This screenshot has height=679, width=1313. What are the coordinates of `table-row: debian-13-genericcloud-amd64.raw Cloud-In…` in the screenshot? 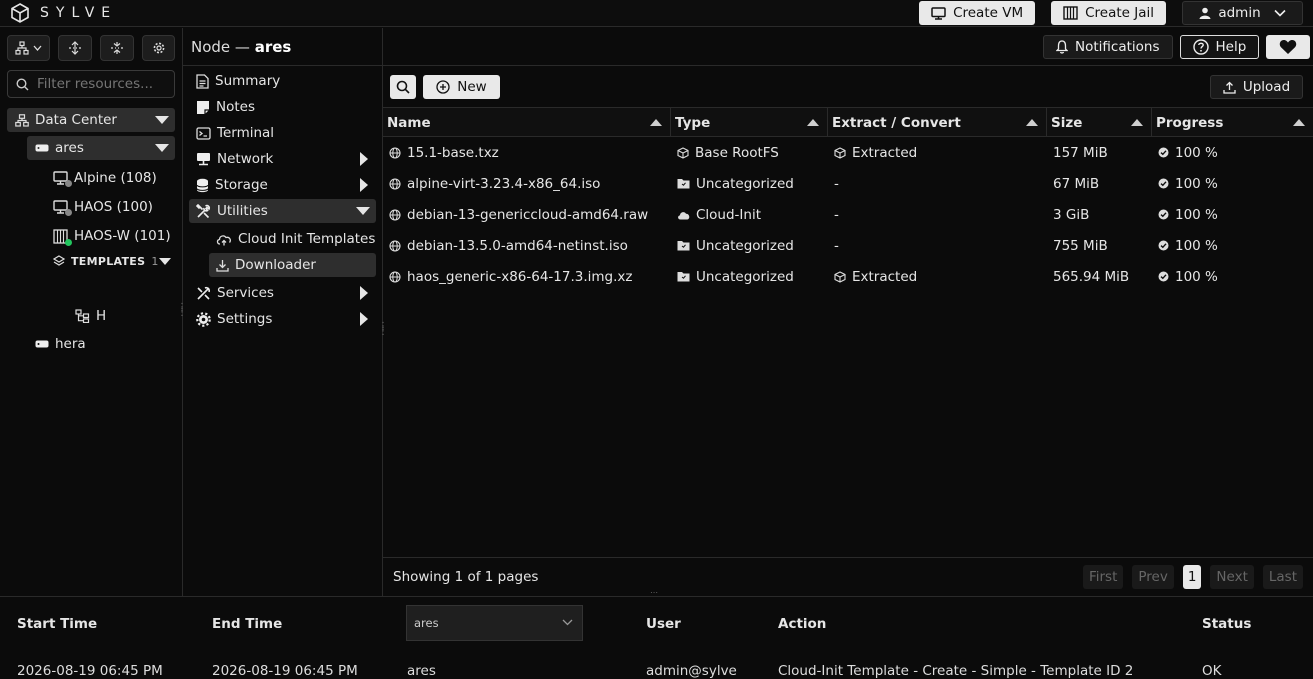 It's located at (848, 214).